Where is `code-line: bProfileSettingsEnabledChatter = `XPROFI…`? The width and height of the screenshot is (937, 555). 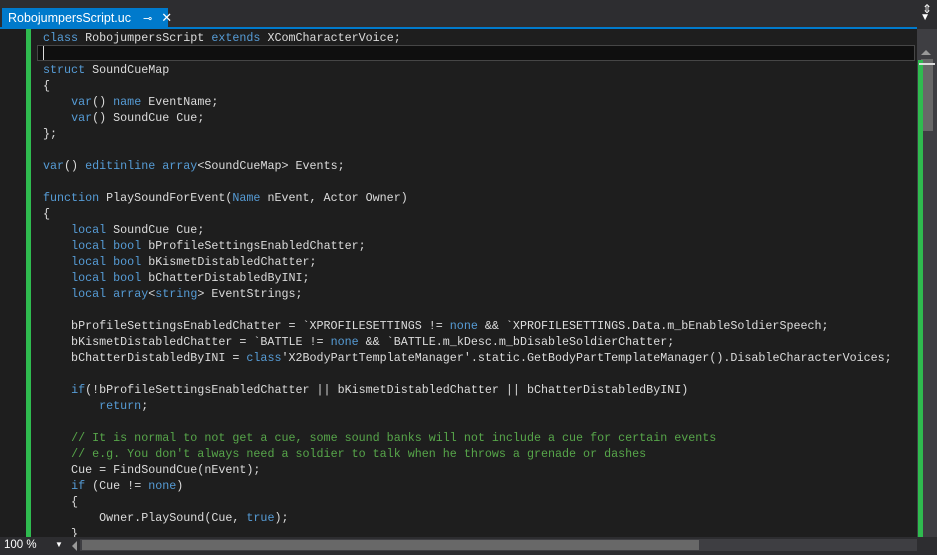
code-line: bProfileSettingsEnabledChatter = `XPROFI… is located at coordinates (467, 326).